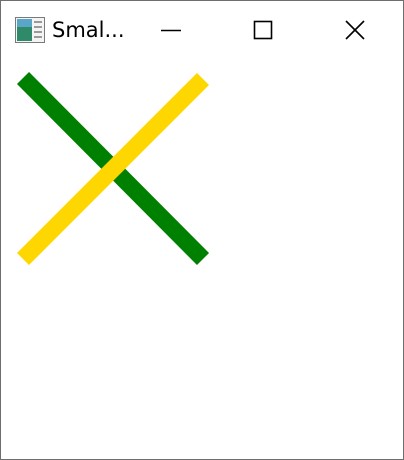  I want to click on close-icon, so click(355, 30).